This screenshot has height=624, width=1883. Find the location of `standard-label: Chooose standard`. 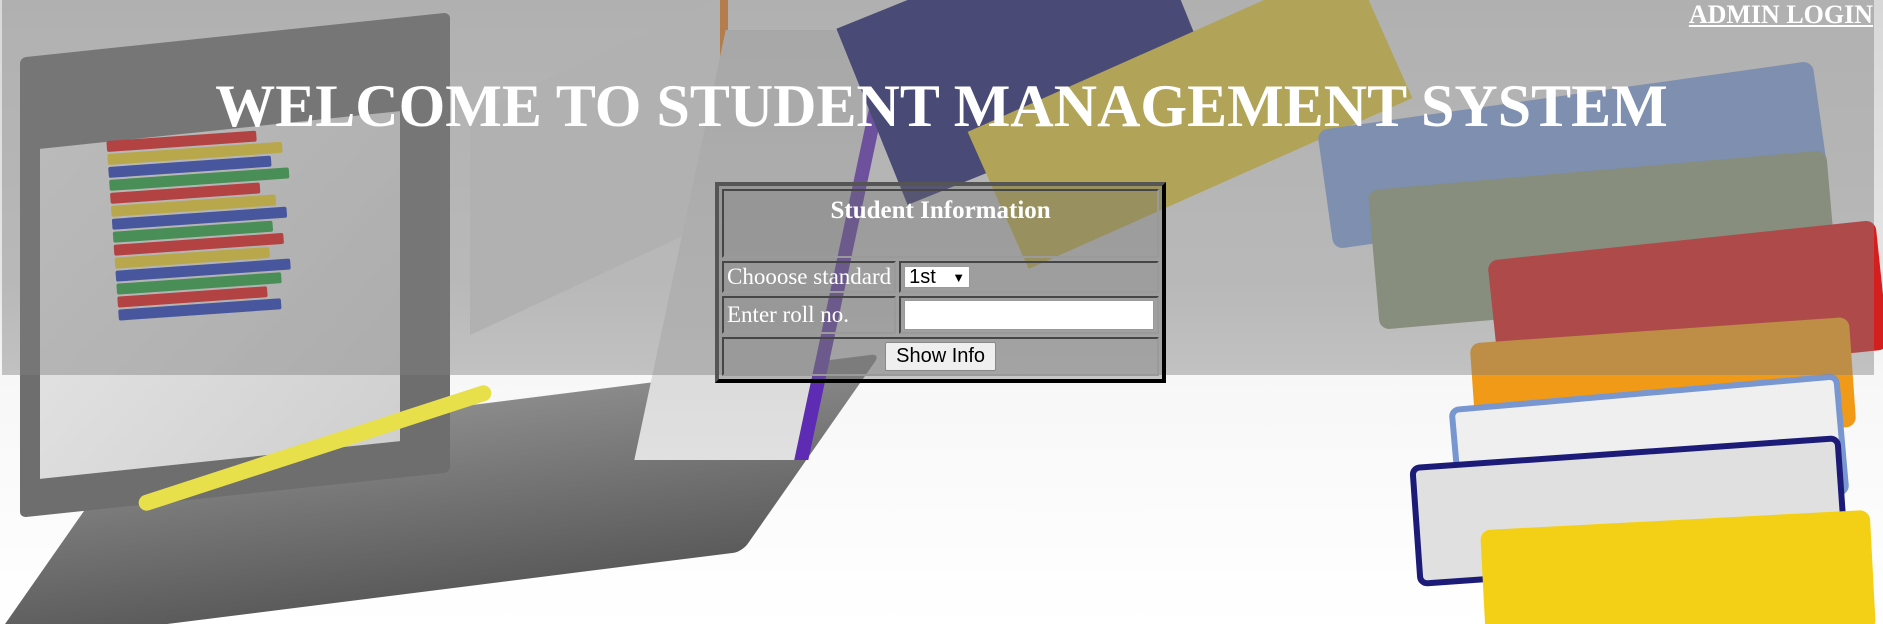

standard-label: Chooose standard is located at coordinates (809, 277).